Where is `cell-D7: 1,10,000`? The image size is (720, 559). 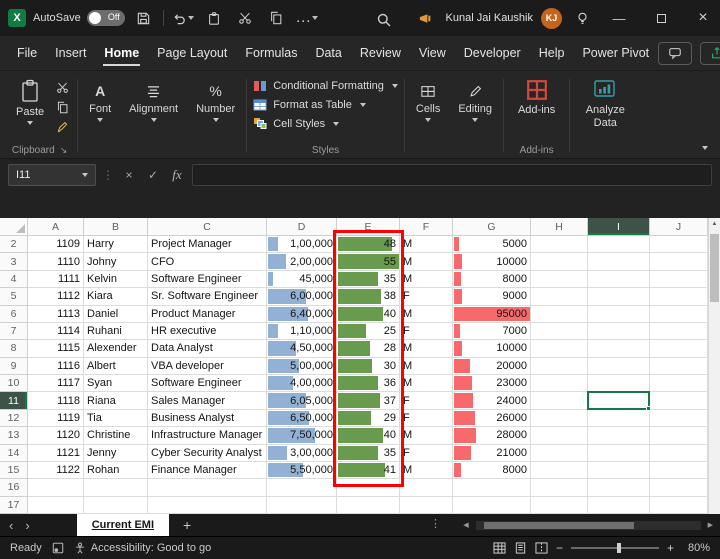
cell-D7: 1,10,000 is located at coordinates (302, 331).